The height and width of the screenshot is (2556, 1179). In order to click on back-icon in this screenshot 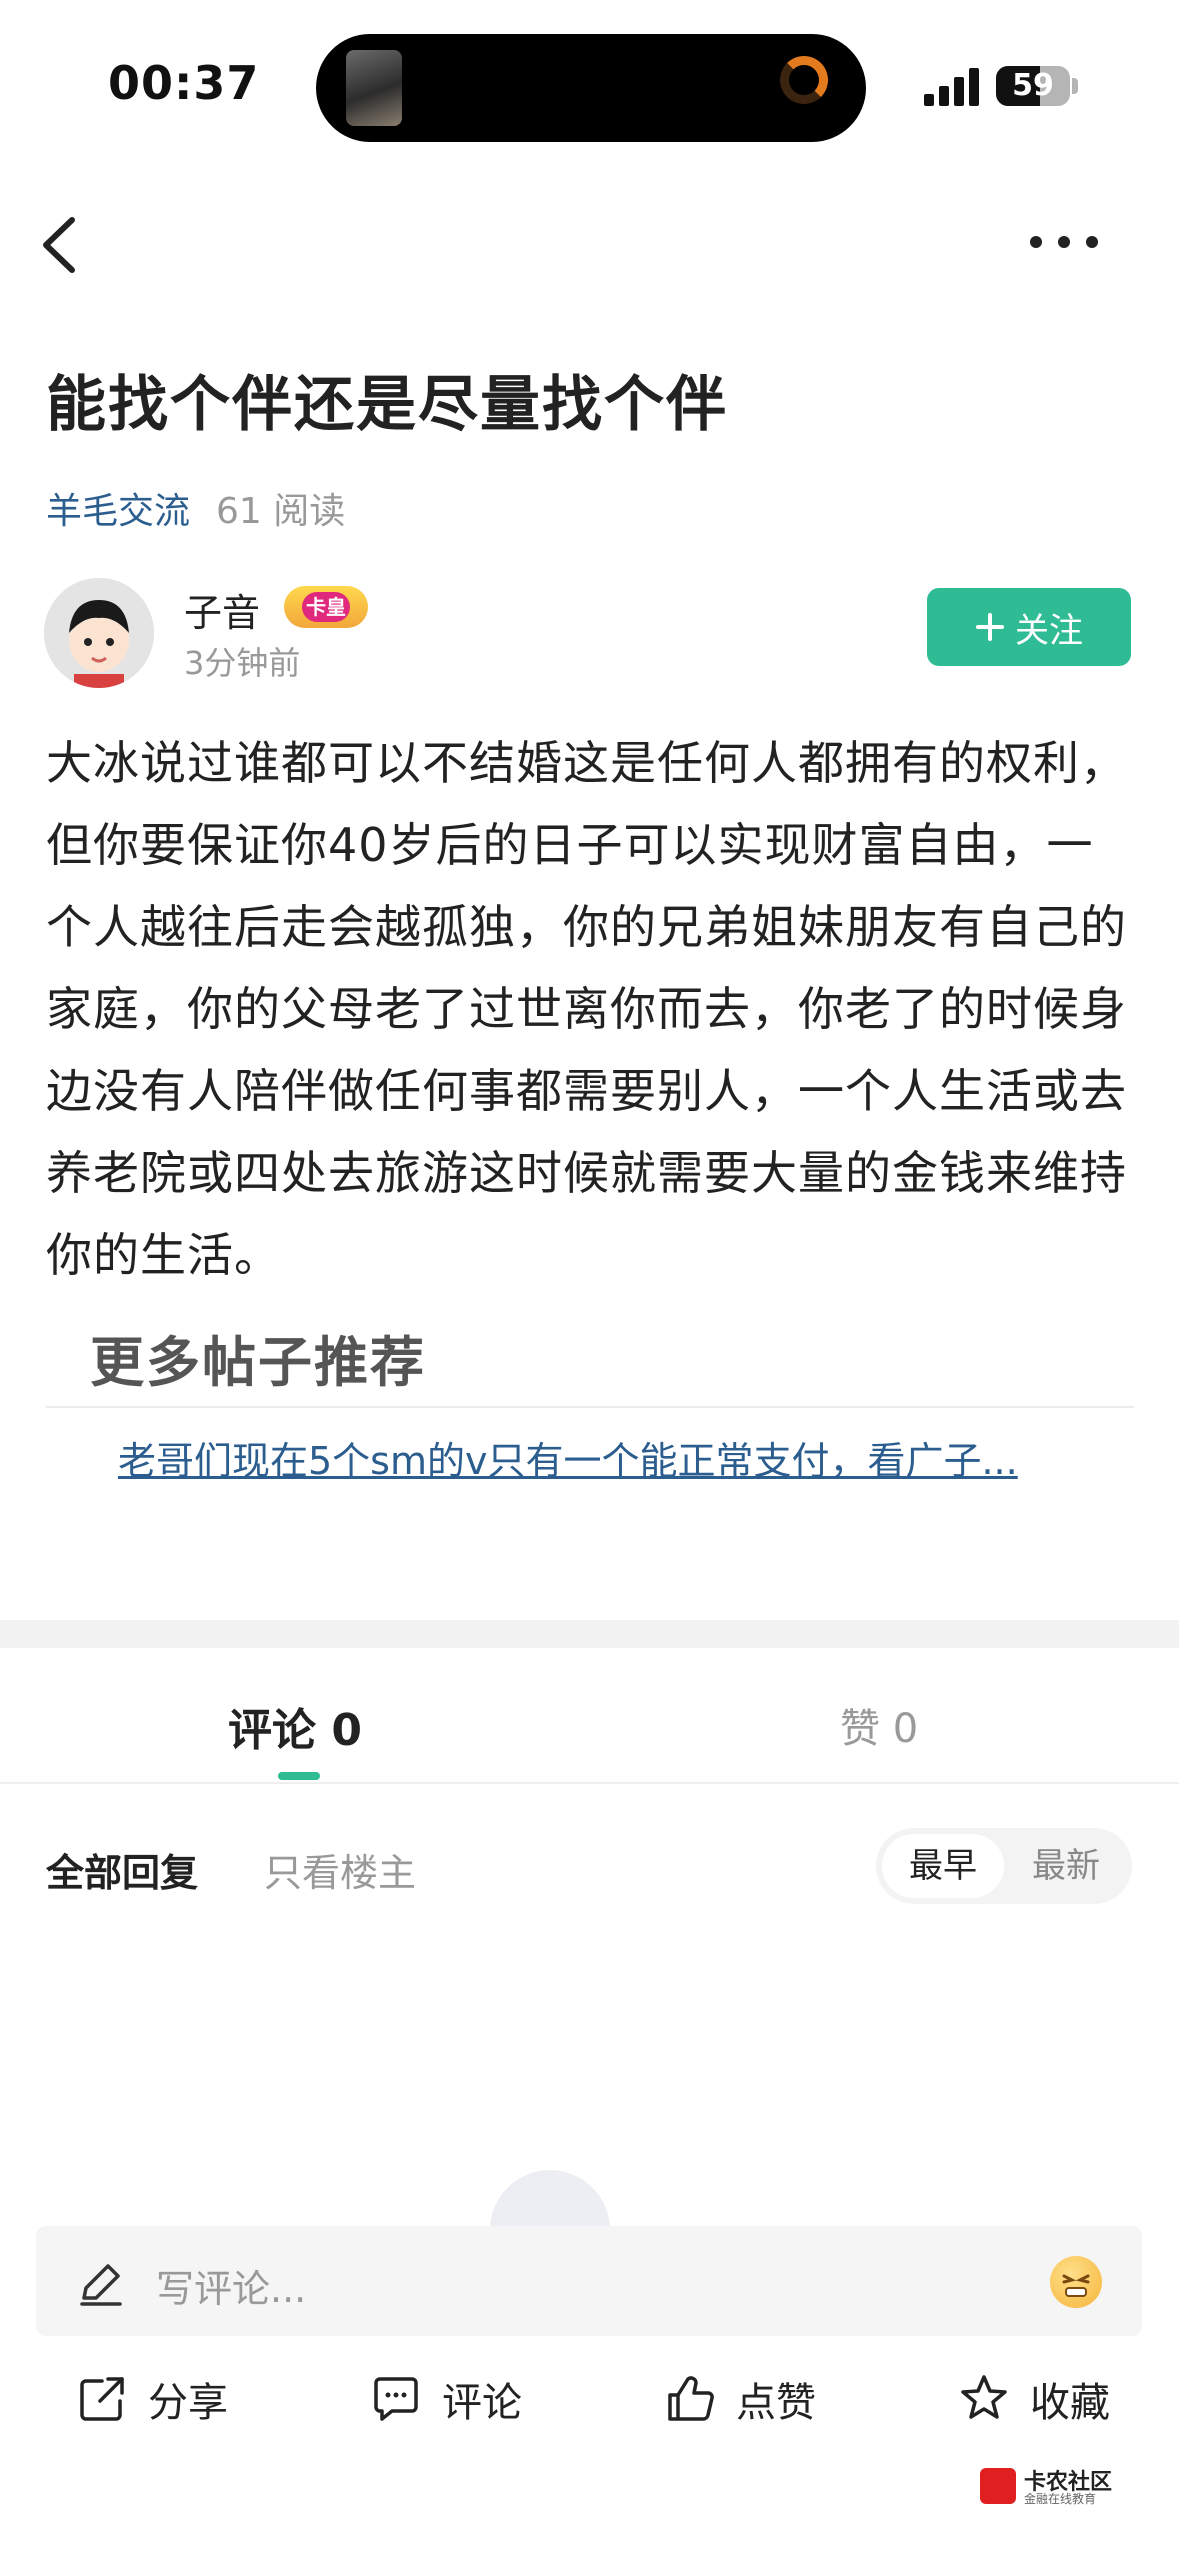, I will do `click(64, 245)`.